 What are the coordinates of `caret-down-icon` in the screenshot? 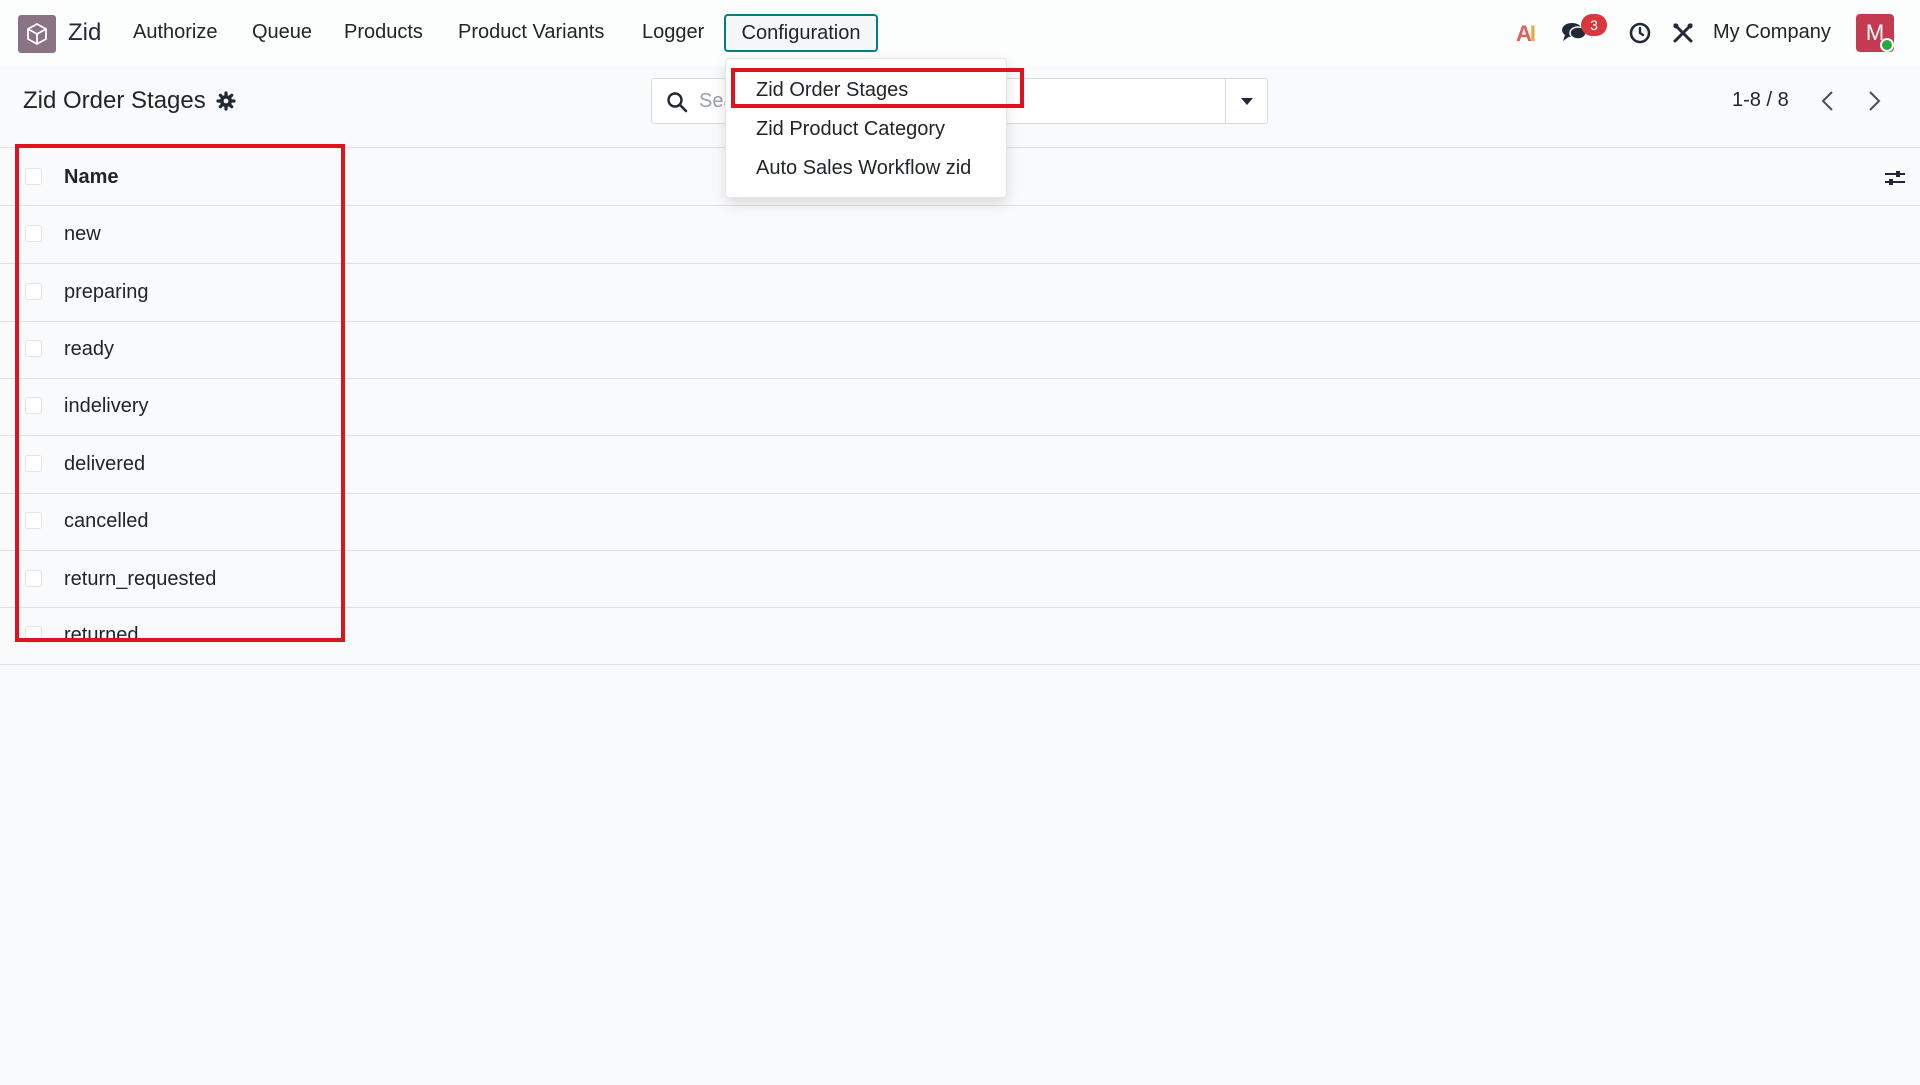 It's located at (1246, 101).